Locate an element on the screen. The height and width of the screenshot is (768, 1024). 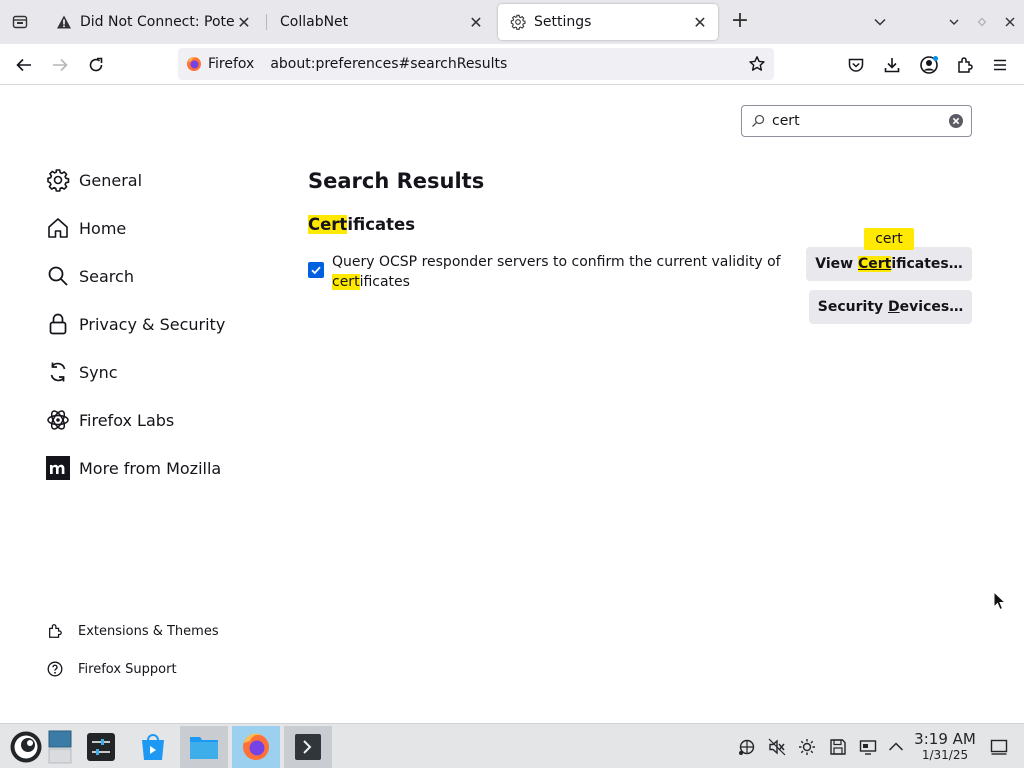
url-bar: Firefox about:preferences#searchResults is located at coordinates (476, 64).